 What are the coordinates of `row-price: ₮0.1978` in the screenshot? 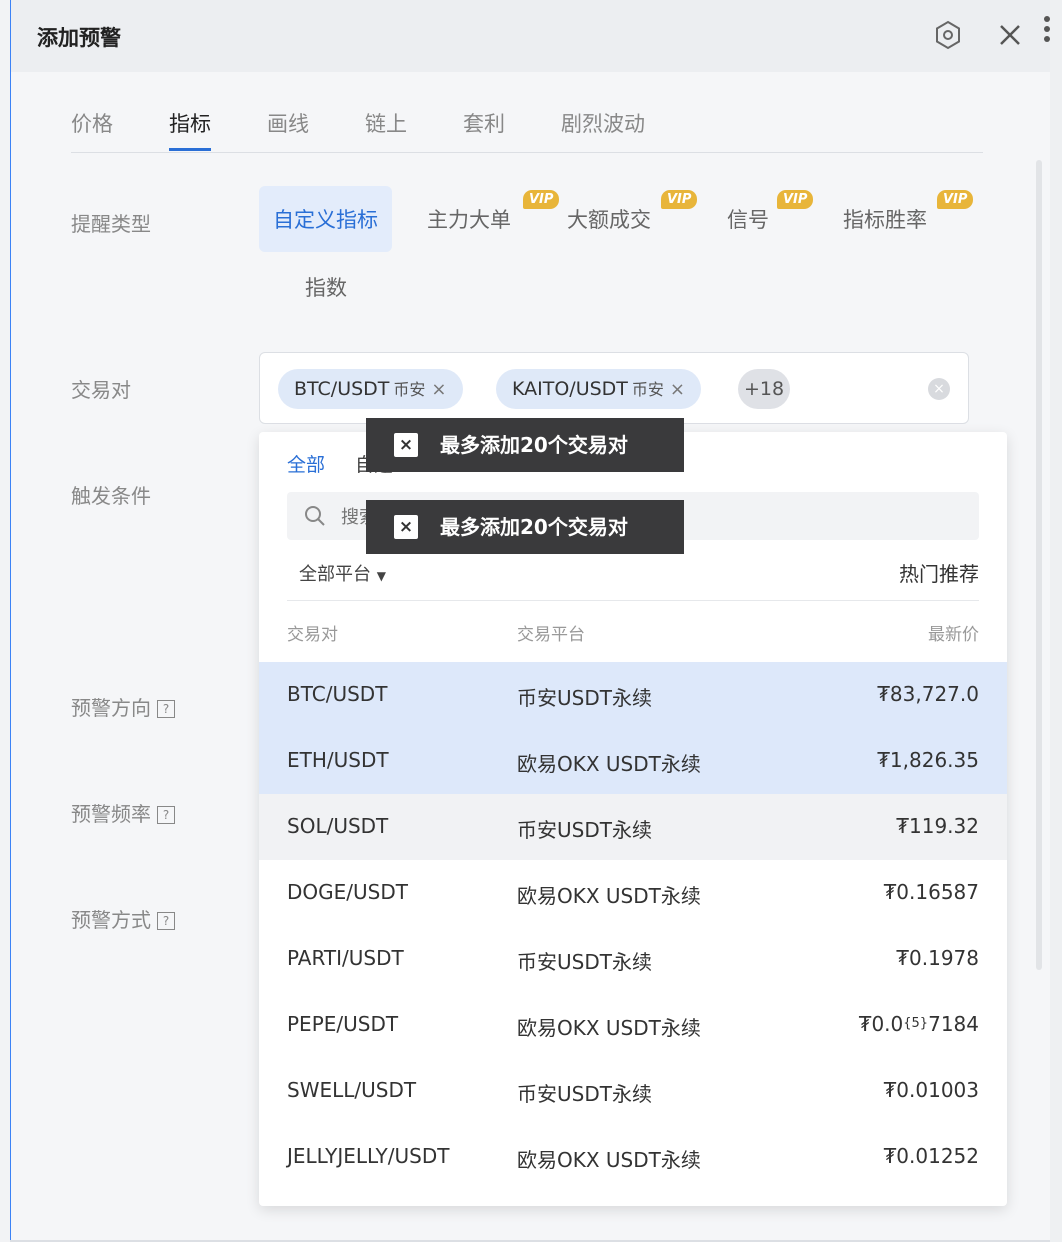 It's located at (937, 958).